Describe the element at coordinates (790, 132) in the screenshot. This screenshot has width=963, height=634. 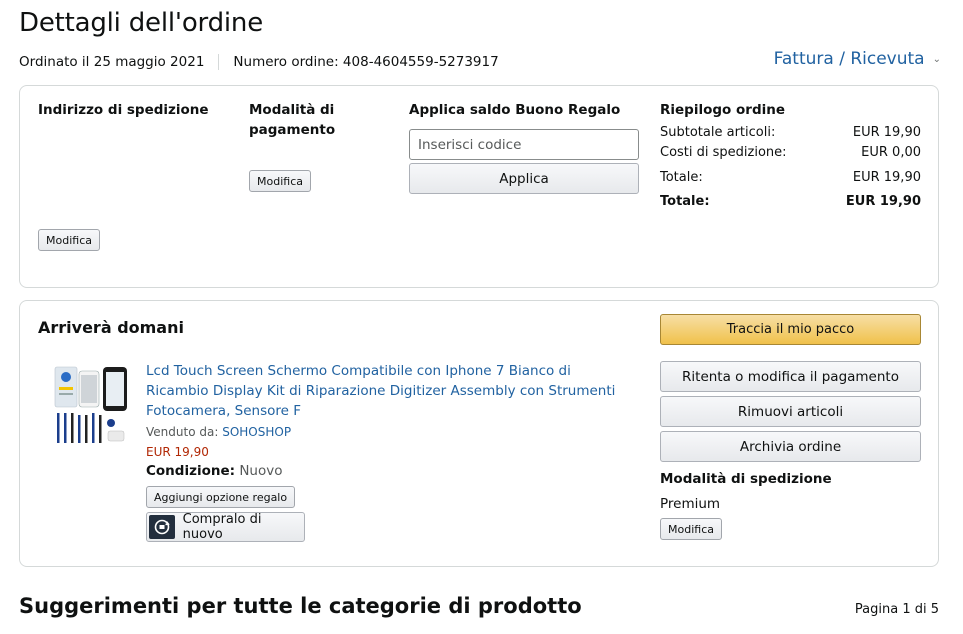
I see `summary-row-subtotal: Subtotale articoli: EUR 19,90` at that location.